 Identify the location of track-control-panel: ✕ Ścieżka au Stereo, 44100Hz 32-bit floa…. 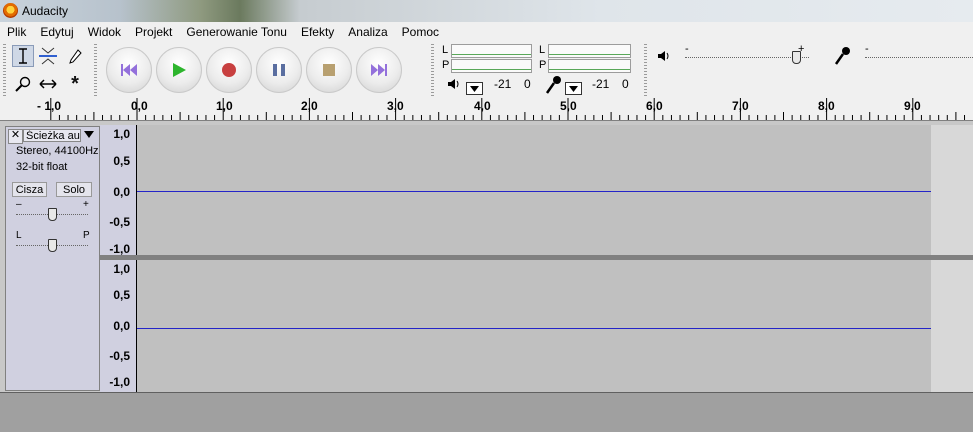
(52, 258).